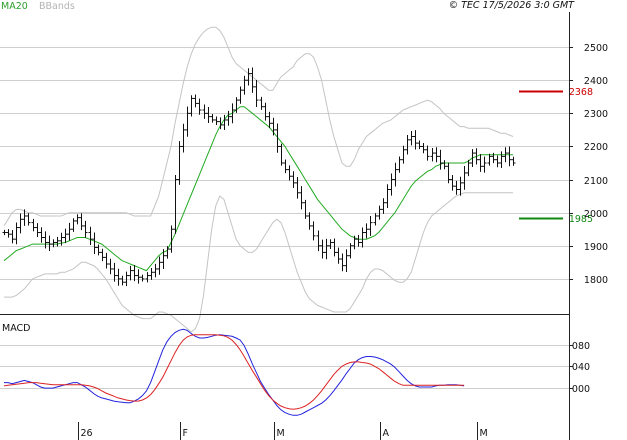 This screenshot has height=440, width=627. What do you see at coordinates (581, 389) in the screenshot?
I see `macd-y-tick-label: 000` at bounding box center [581, 389].